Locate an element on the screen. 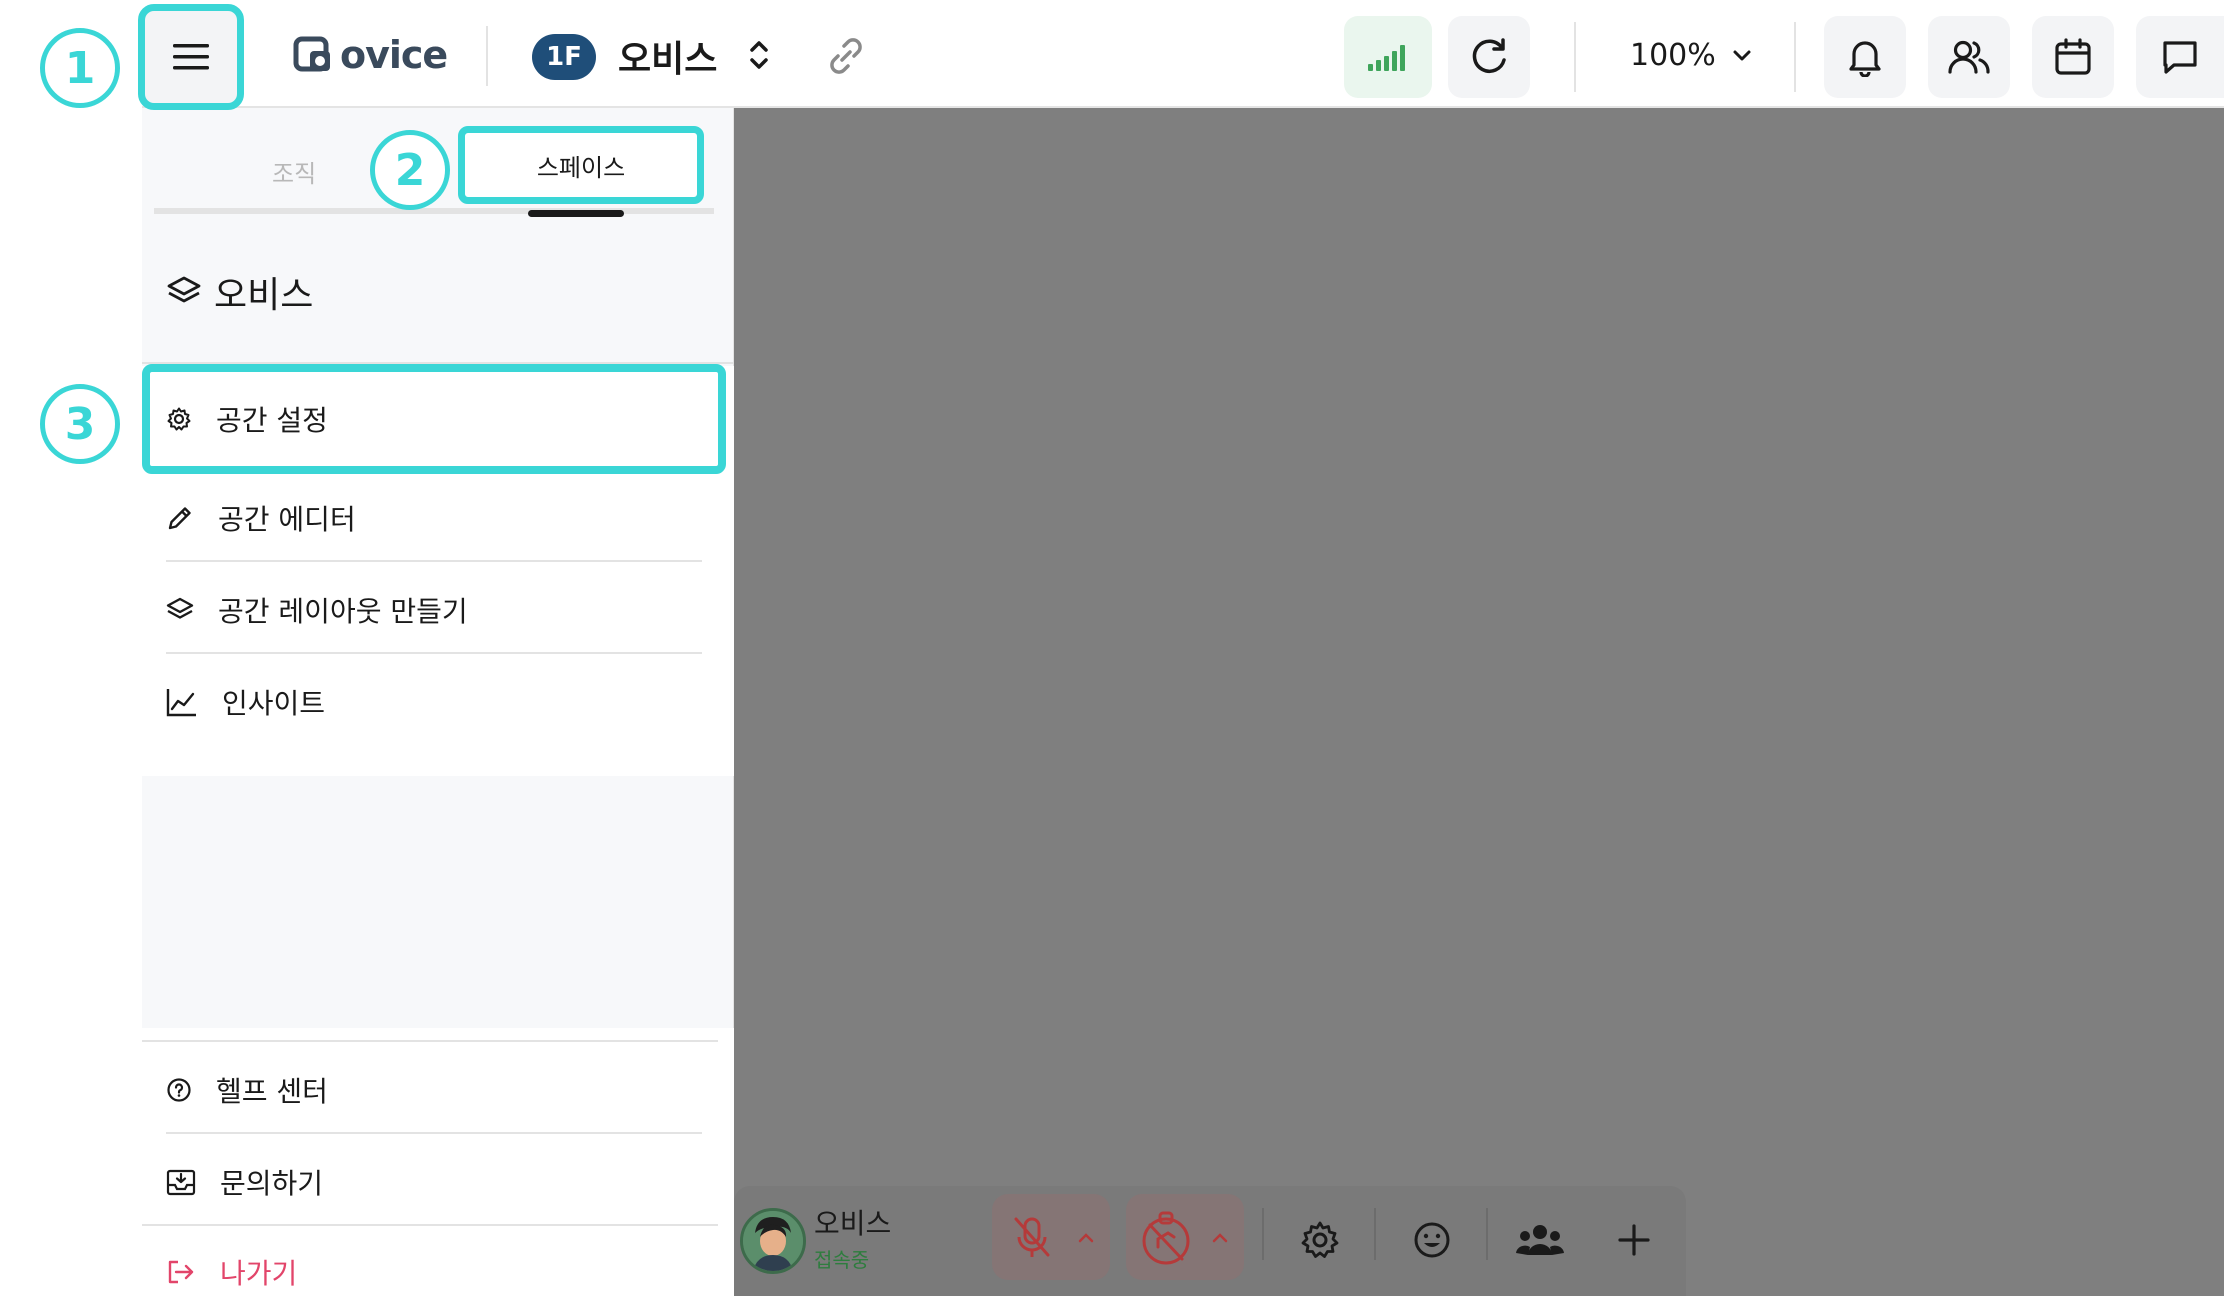 The image size is (2224, 1296). step-marker-2: 2 is located at coordinates (410, 170).